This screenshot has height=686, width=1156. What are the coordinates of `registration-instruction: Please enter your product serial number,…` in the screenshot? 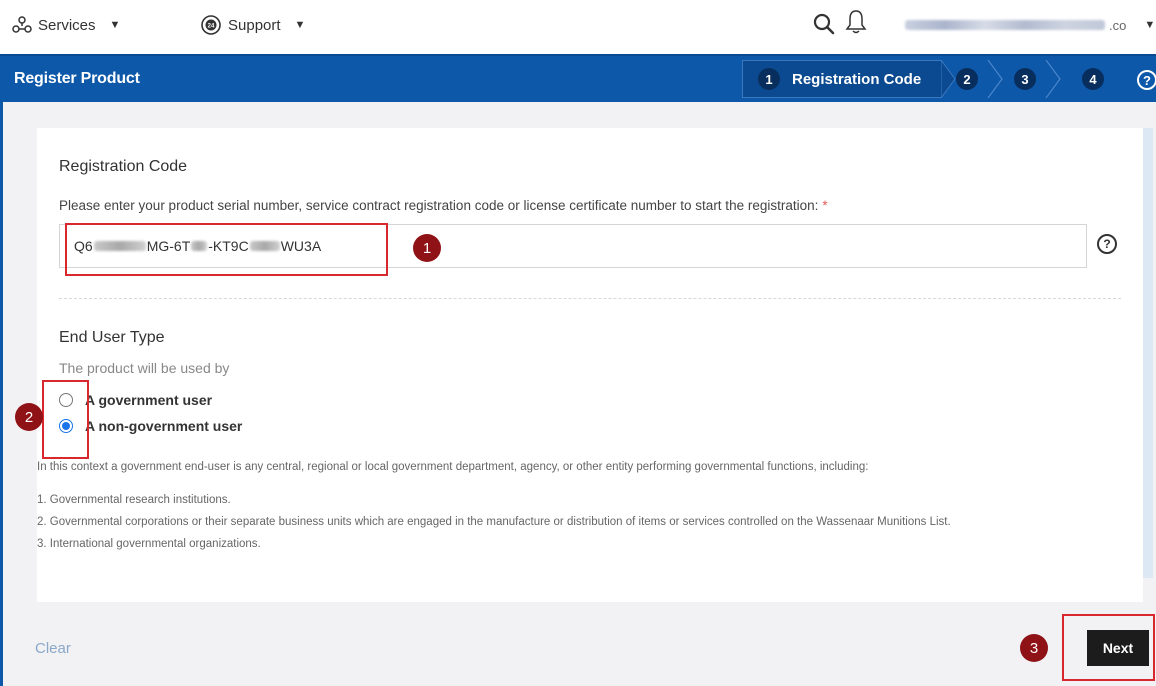 It's located at (443, 205).